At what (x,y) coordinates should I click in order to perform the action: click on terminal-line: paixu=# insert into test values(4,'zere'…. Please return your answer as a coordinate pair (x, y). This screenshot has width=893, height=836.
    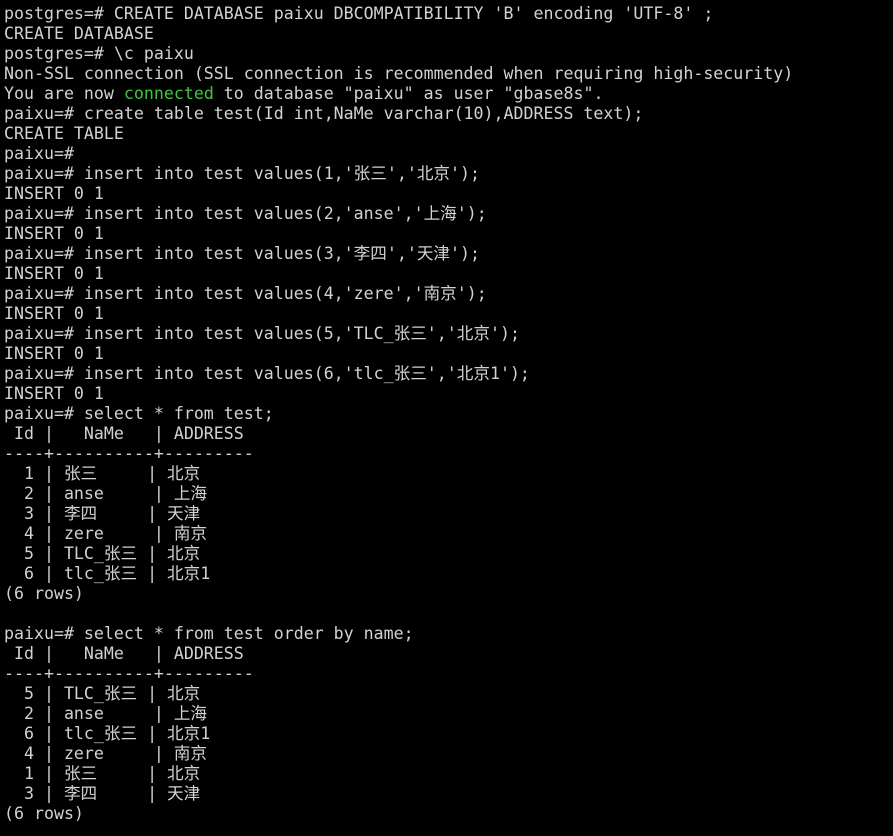
    Looking at the image, I should click on (245, 293).